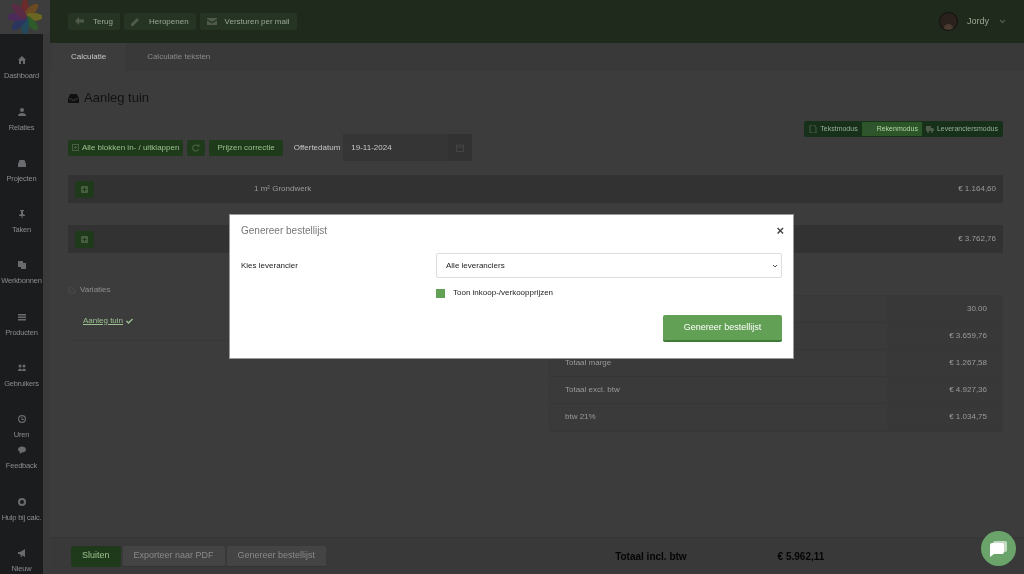 This screenshot has width=1024, height=574. Describe the element at coordinates (96, 556) in the screenshot. I see `footer-button: Sluiten` at that location.